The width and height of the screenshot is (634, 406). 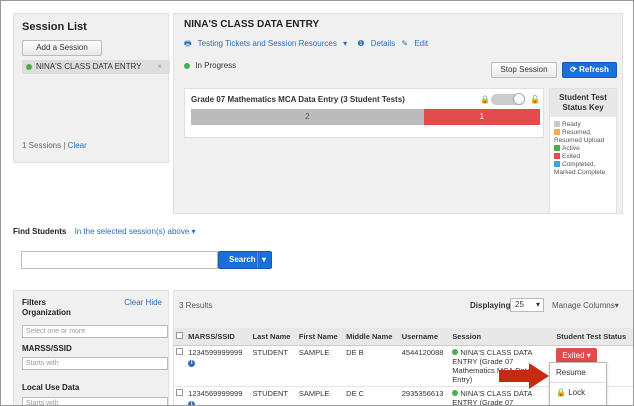 I want to click on find-scope-dropdown: In the selected session(s) above ▾, so click(x=135, y=231).